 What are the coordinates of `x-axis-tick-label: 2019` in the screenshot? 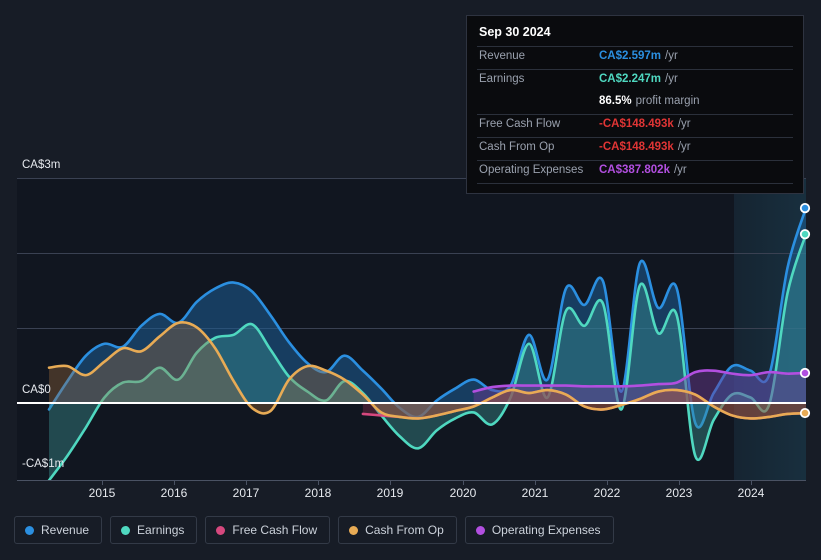 It's located at (390, 493).